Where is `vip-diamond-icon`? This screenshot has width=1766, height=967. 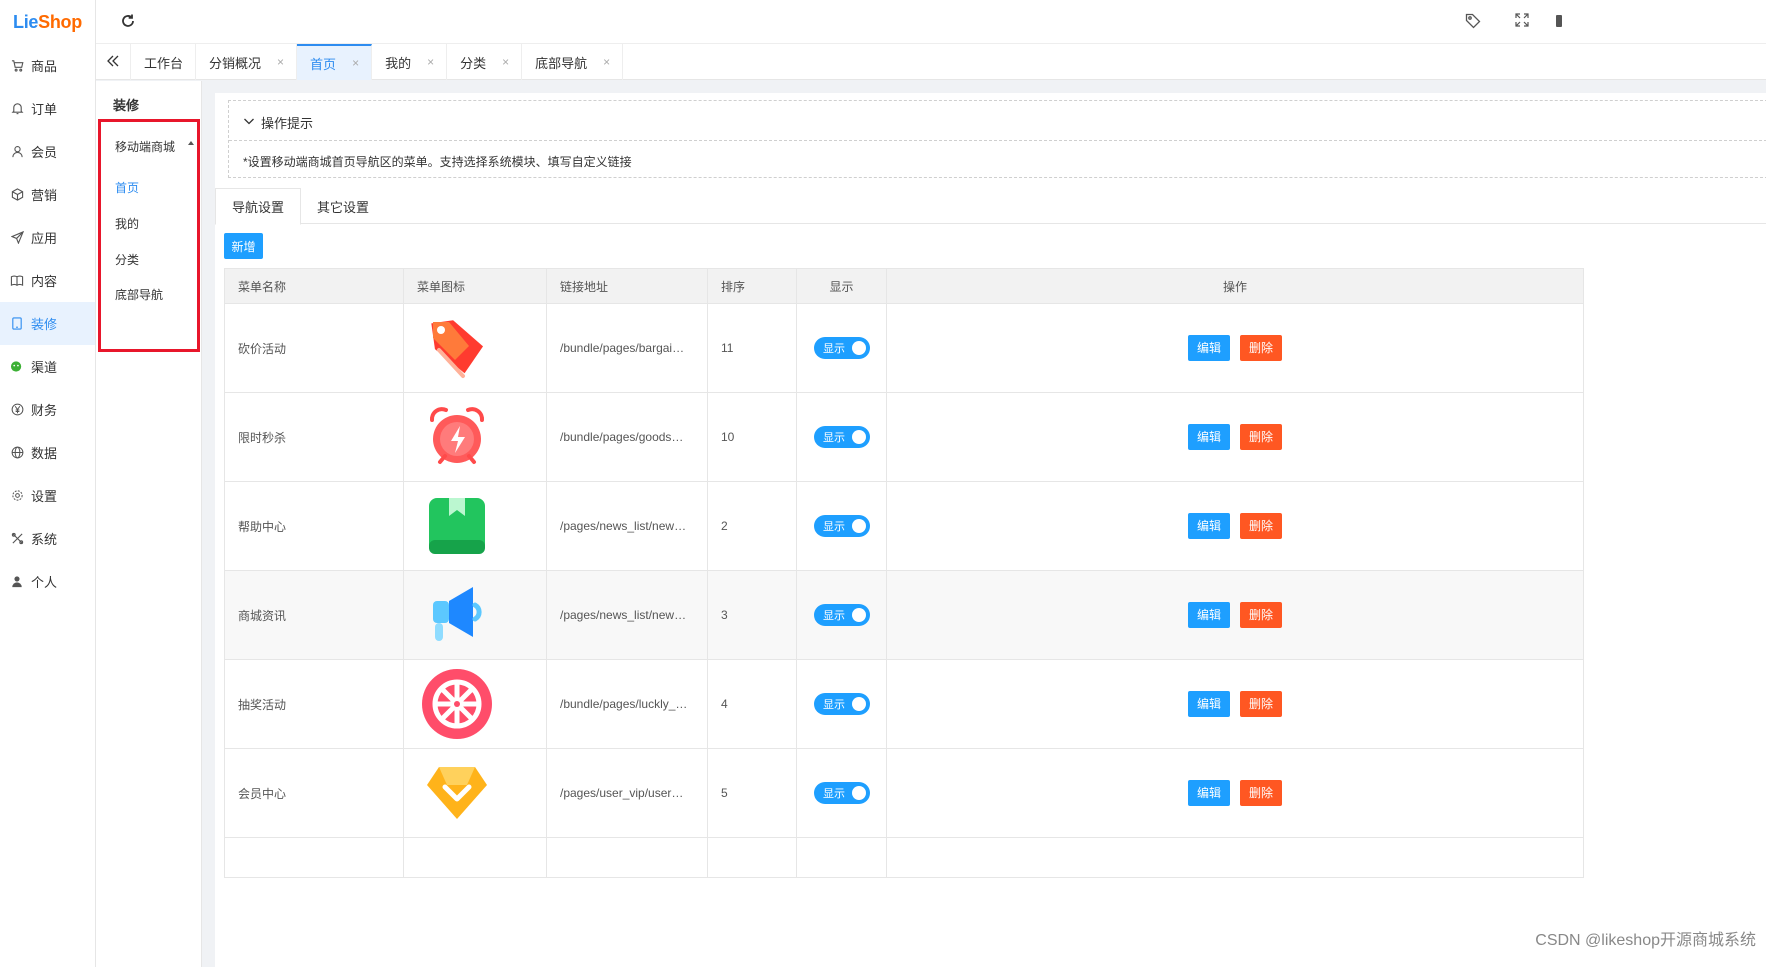
vip-diamond-icon is located at coordinates (457, 793).